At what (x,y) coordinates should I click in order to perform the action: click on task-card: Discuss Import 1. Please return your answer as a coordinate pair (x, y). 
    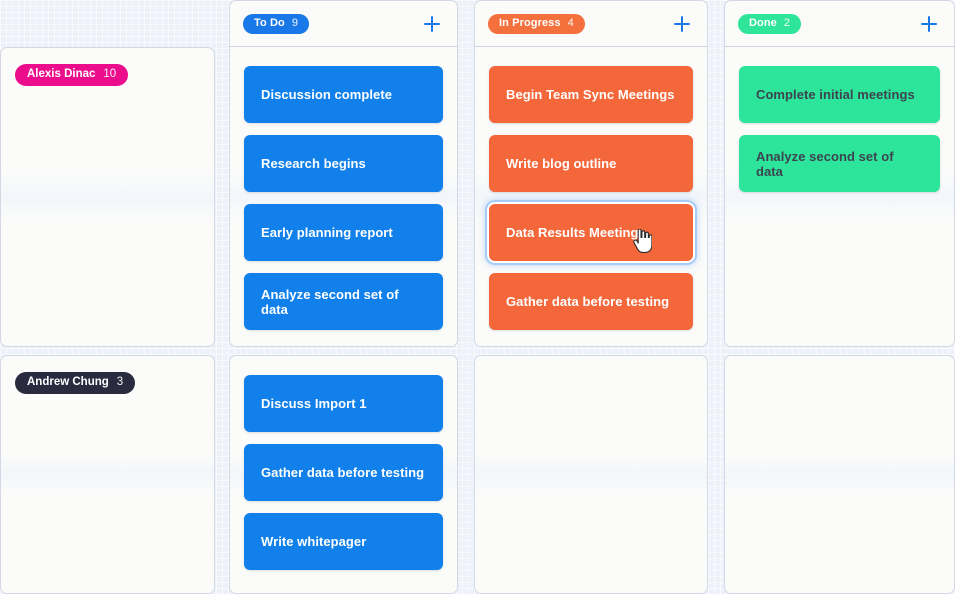
    Looking at the image, I should click on (343, 403).